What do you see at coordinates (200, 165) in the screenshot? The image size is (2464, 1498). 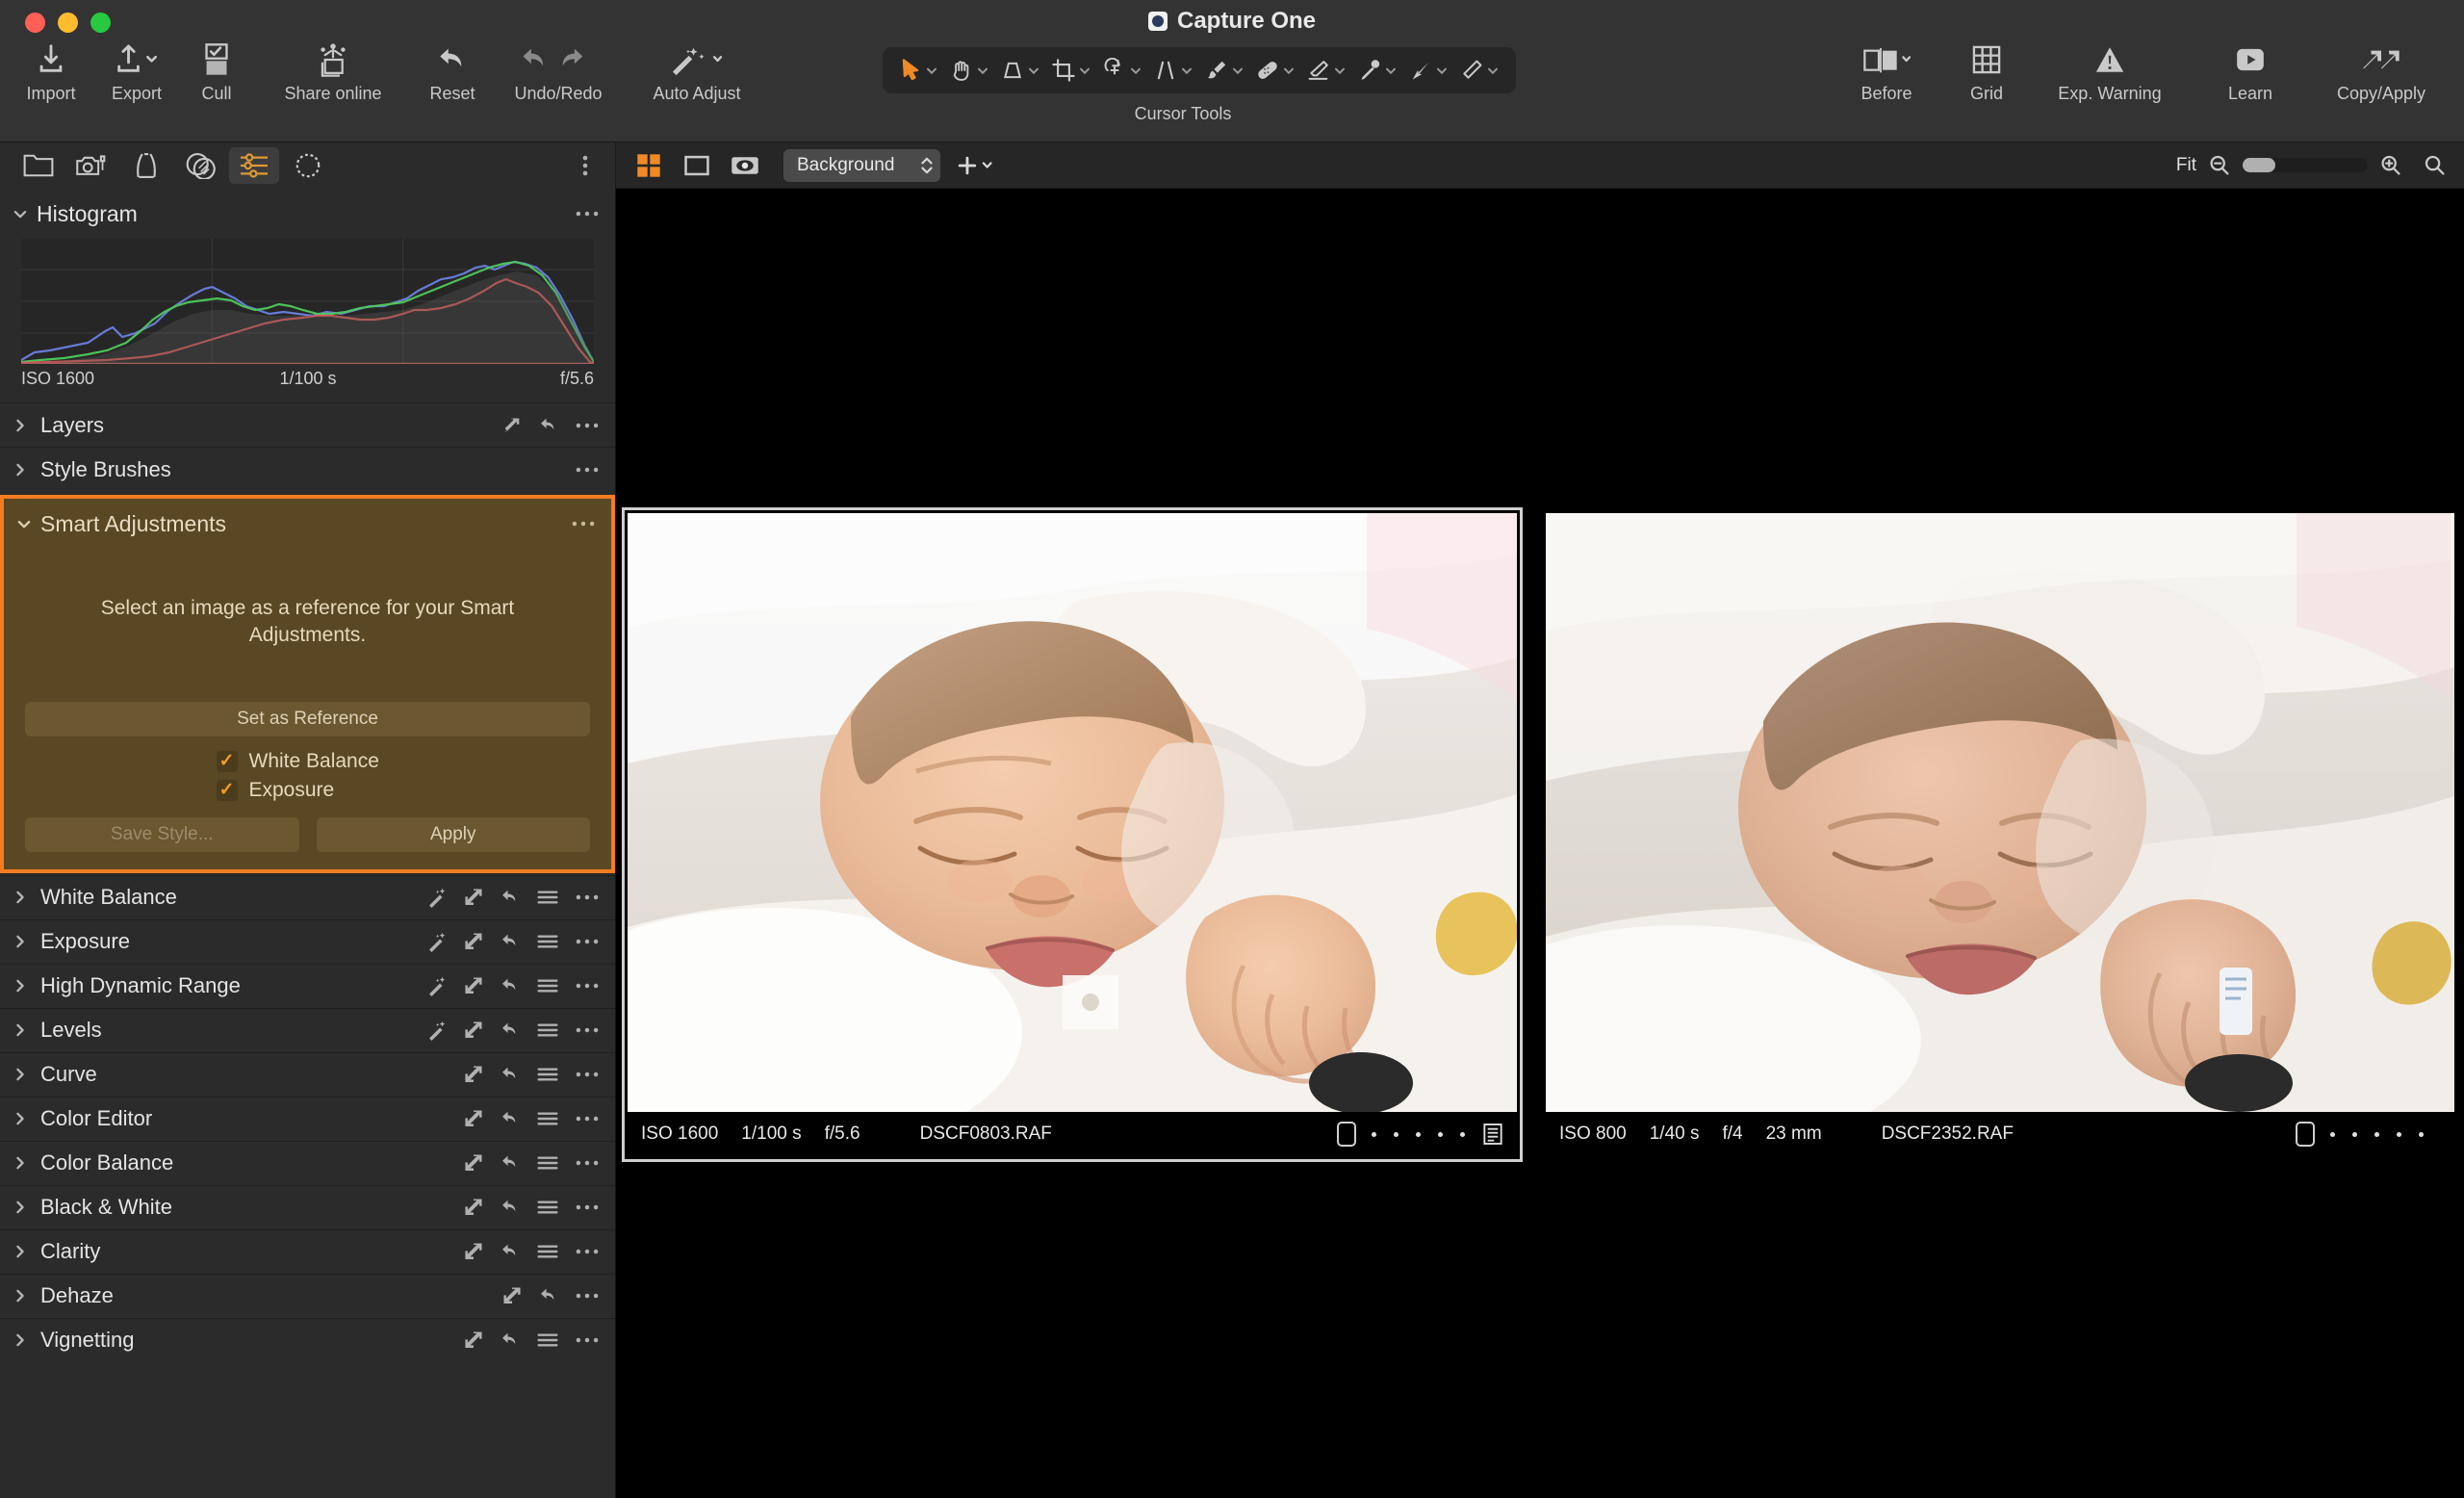 I see `tool-tab-color` at bounding box center [200, 165].